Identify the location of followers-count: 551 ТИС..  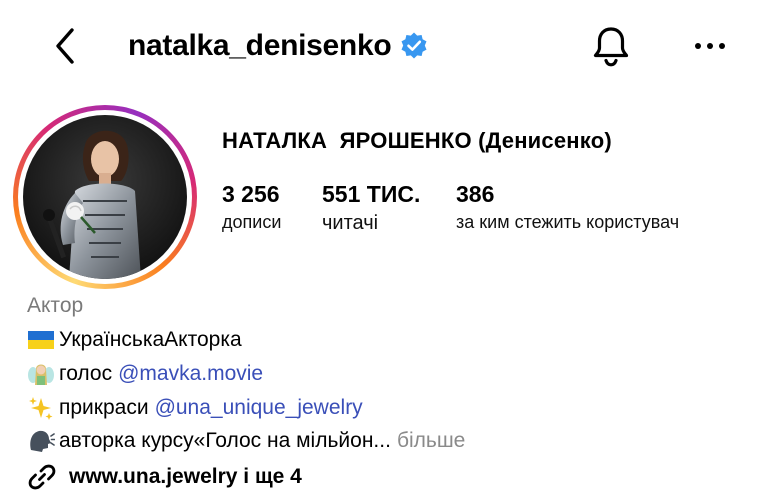
(371, 194).